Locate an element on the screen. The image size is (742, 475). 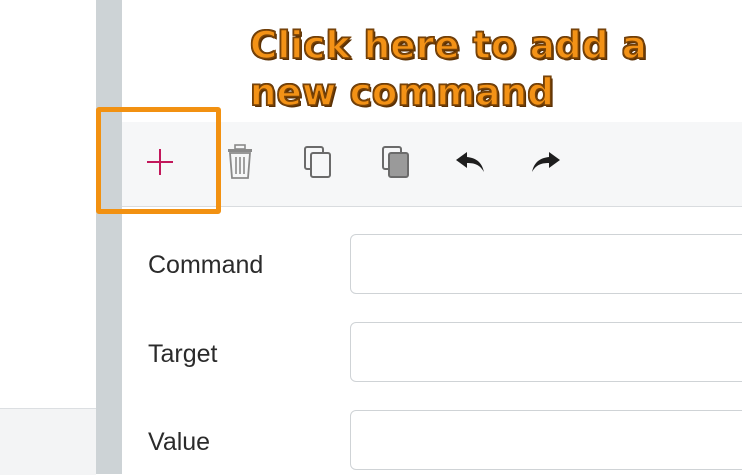
annotation-line-1: Click here to add a is located at coordinates (448, 45).